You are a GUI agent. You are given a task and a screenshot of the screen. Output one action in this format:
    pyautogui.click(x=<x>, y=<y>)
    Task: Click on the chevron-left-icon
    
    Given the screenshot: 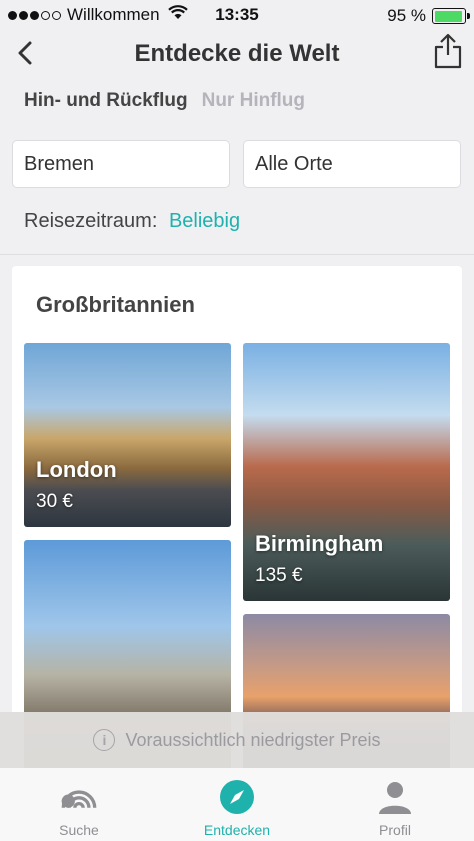 What is the action you would take?
    pyautogui.click(x=25, y=53)
    